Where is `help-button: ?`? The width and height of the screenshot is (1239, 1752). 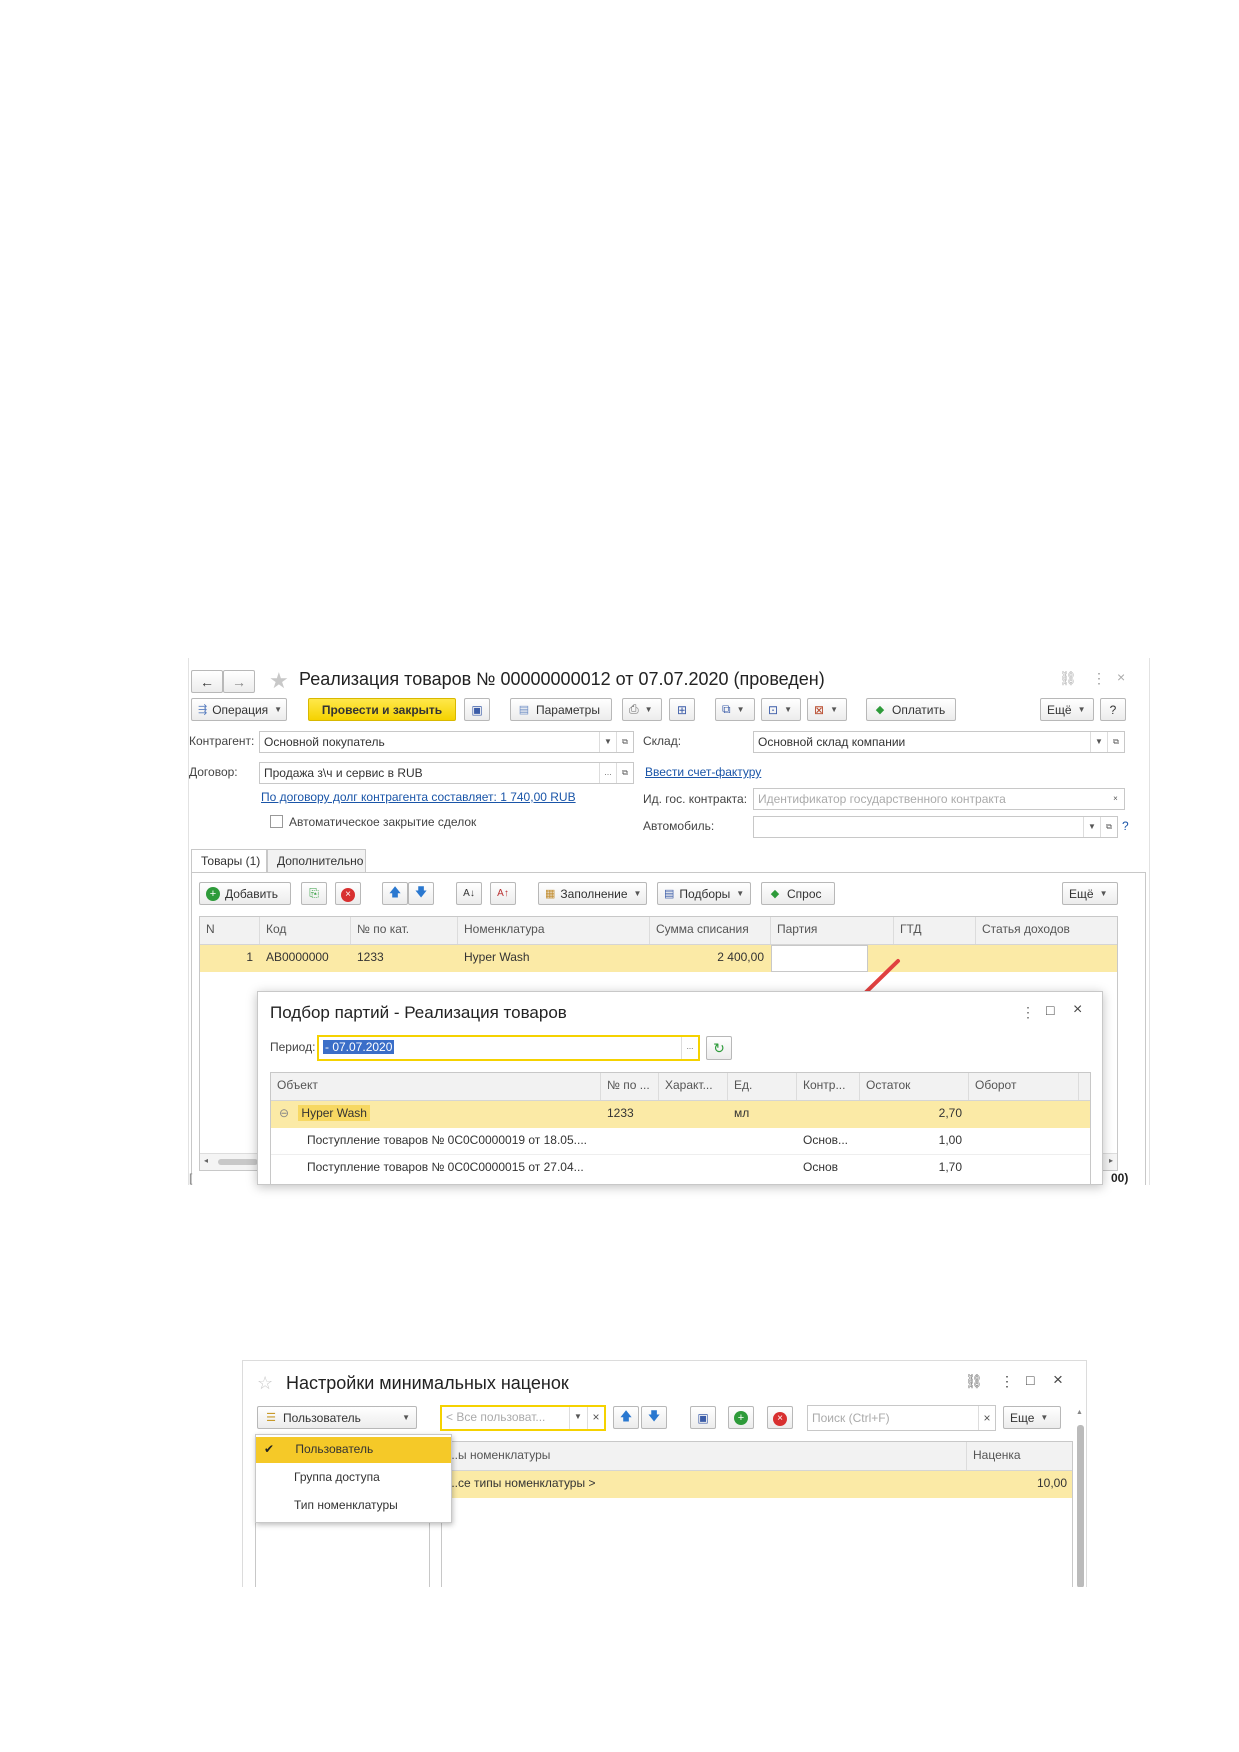 help-button: ? is located at coordinates (1113, 709).